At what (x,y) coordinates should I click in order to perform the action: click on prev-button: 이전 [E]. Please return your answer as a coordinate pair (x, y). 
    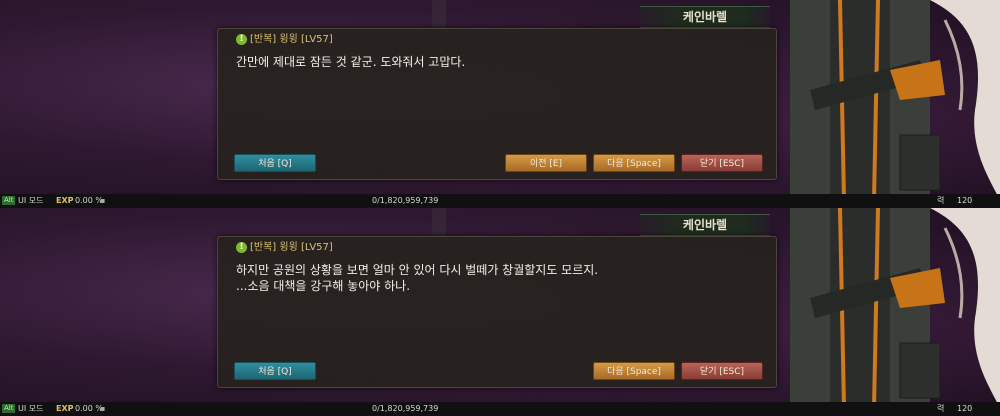
    Looking at the image, I should click on (546, 163).